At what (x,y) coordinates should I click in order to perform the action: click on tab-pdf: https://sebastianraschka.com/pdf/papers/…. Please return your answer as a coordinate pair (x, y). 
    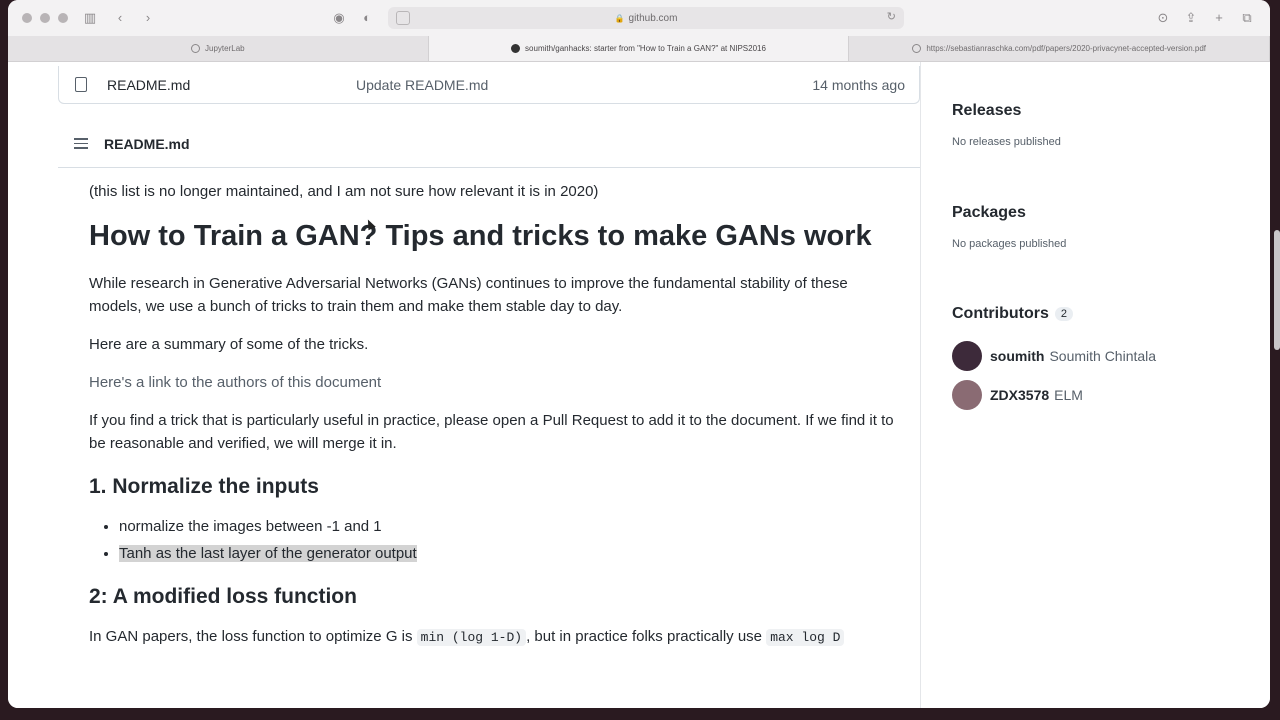
    Looking at the image, I should click on (1059, 48).